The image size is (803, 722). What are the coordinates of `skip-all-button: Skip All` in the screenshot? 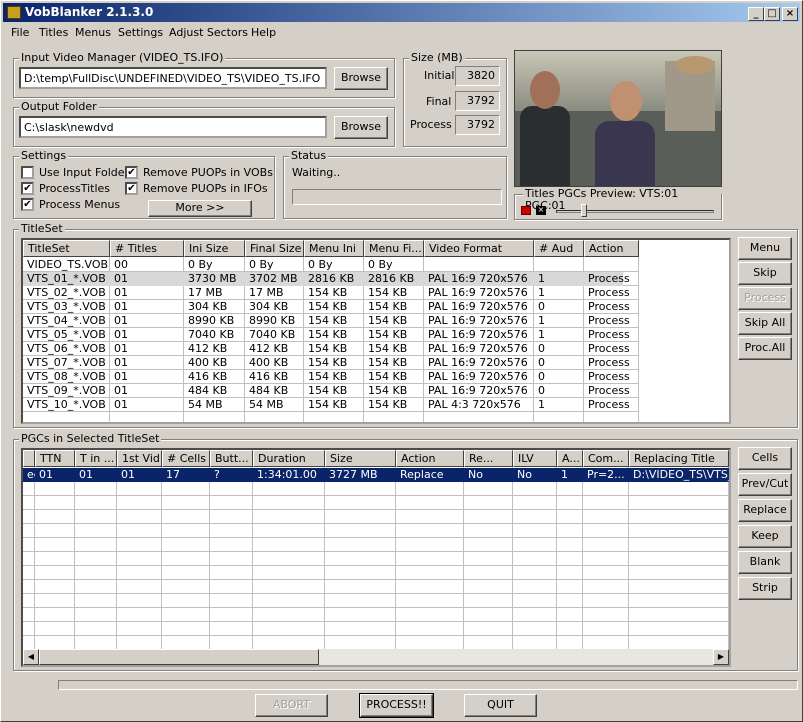 It's located at (765, 323).